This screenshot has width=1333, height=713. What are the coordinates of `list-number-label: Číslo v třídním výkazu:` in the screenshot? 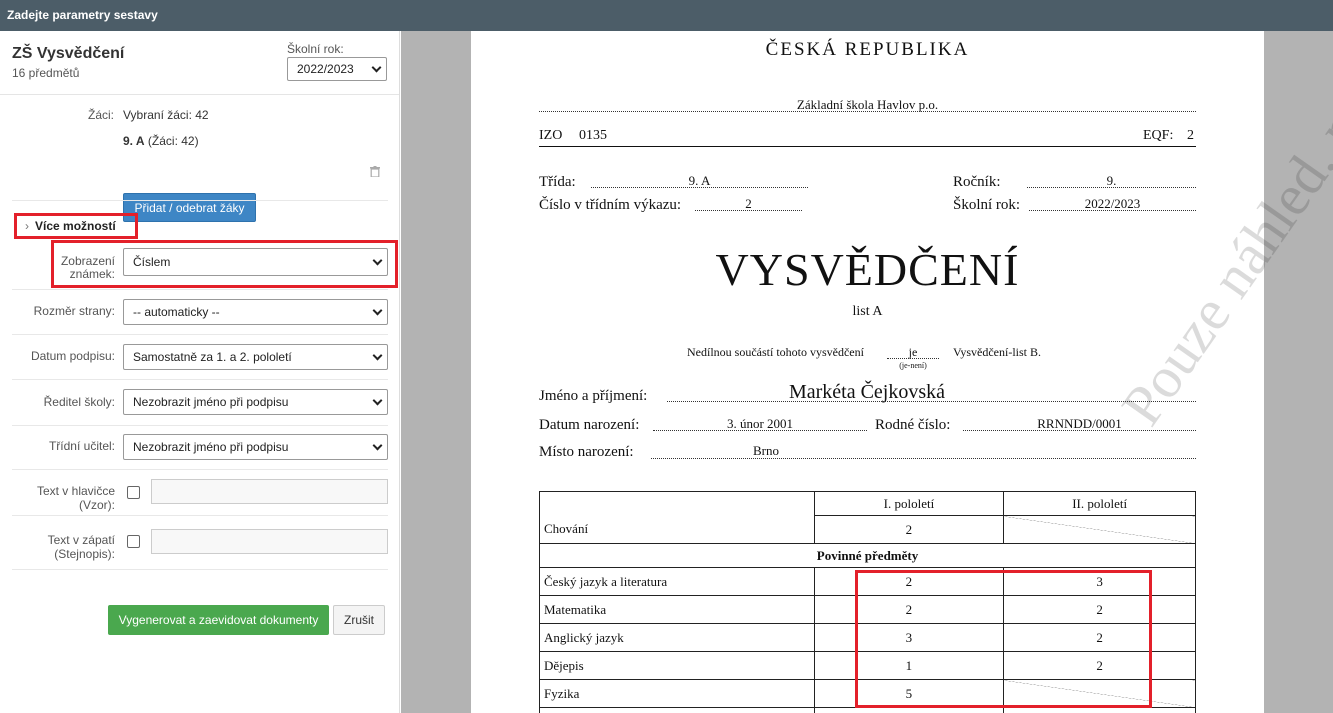 It's located at (610, 205).